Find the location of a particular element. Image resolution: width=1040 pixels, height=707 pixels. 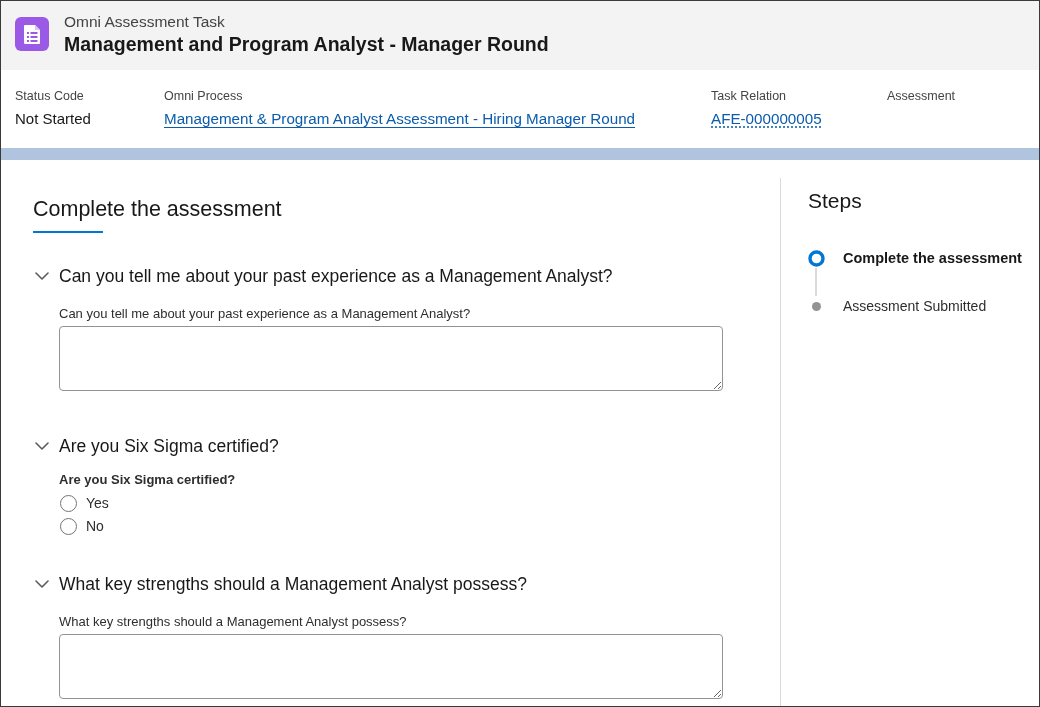

question-label: What key strengths should a Management Analyst possess? is located at coordinates (233, 621).